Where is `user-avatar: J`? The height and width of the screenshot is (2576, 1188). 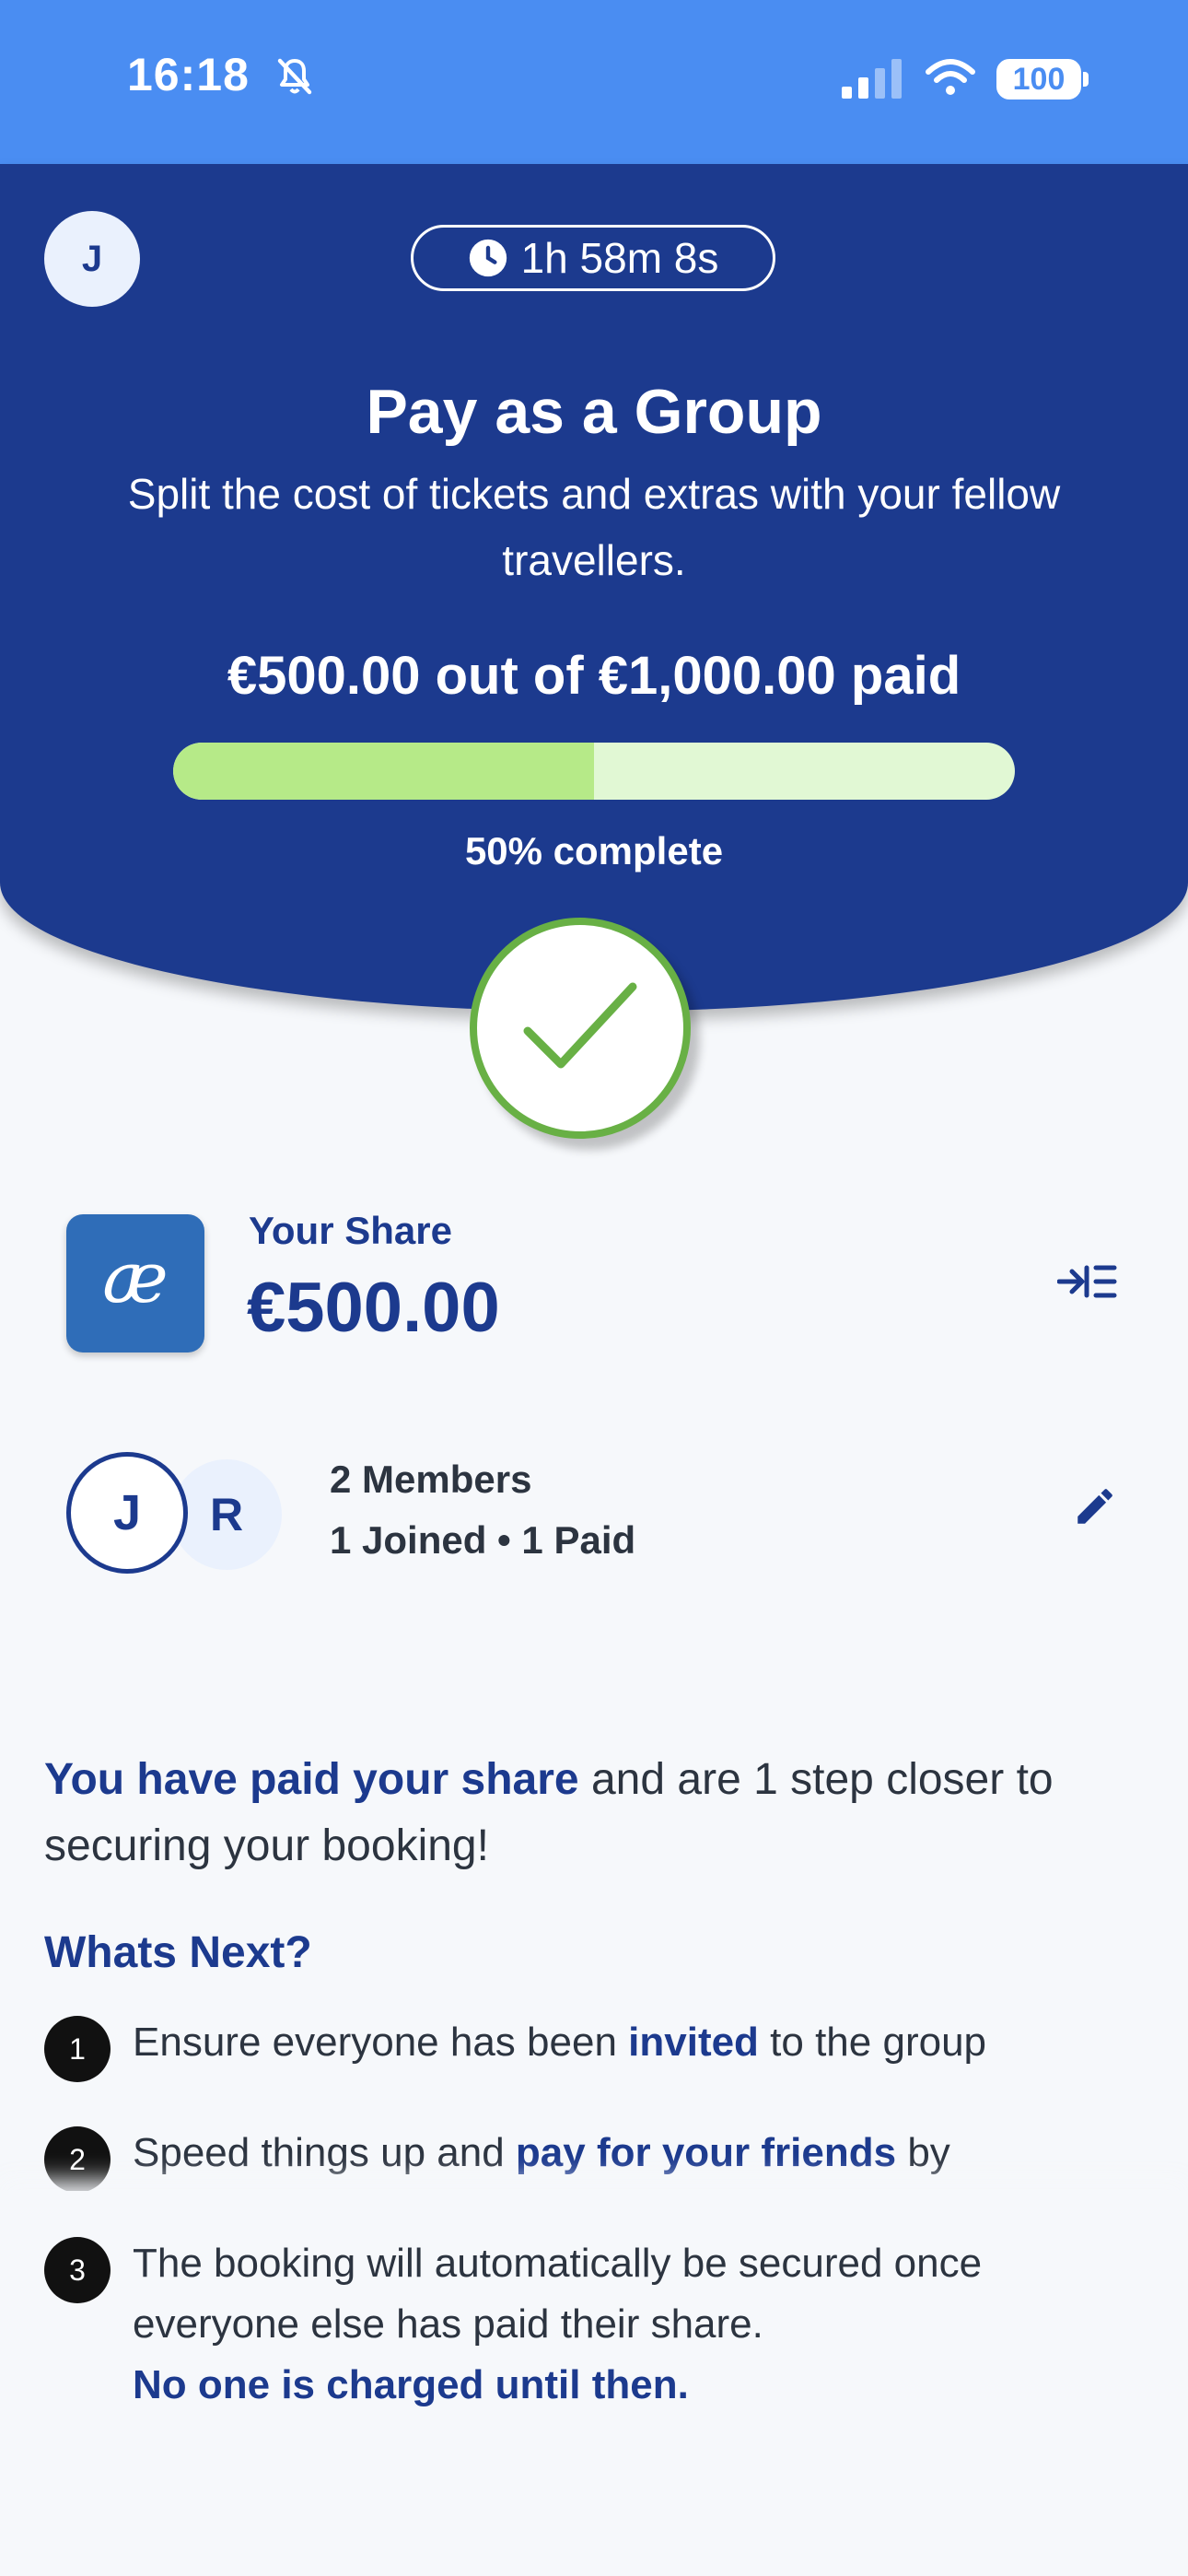
user-avatar: J is located at coordinates (92, 259).